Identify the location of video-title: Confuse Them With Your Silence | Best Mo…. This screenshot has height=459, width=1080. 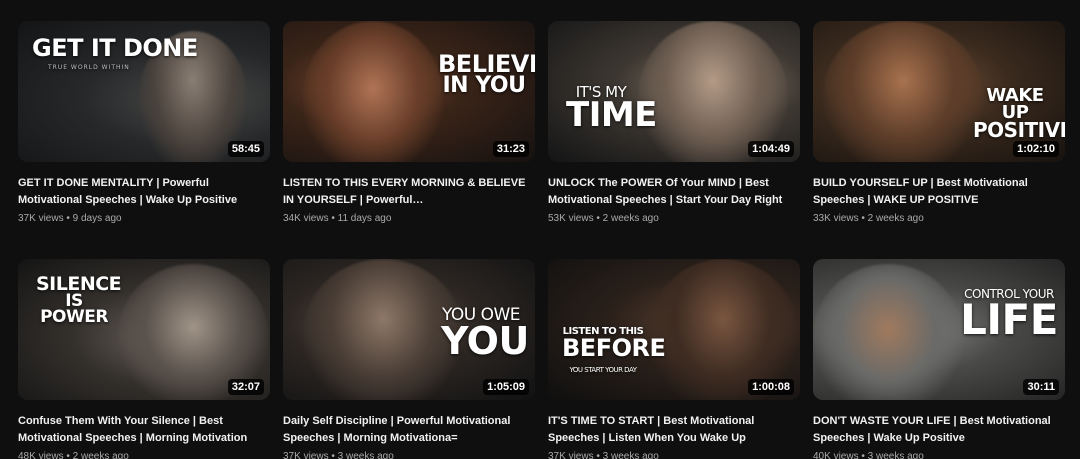
(140, 430).